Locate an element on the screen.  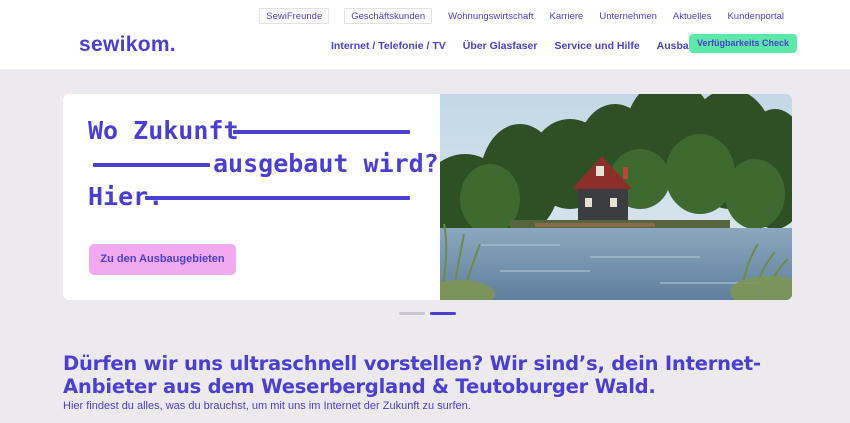
top-nav-unternehmen: Unternehmen is located at coordinates (628, 16).